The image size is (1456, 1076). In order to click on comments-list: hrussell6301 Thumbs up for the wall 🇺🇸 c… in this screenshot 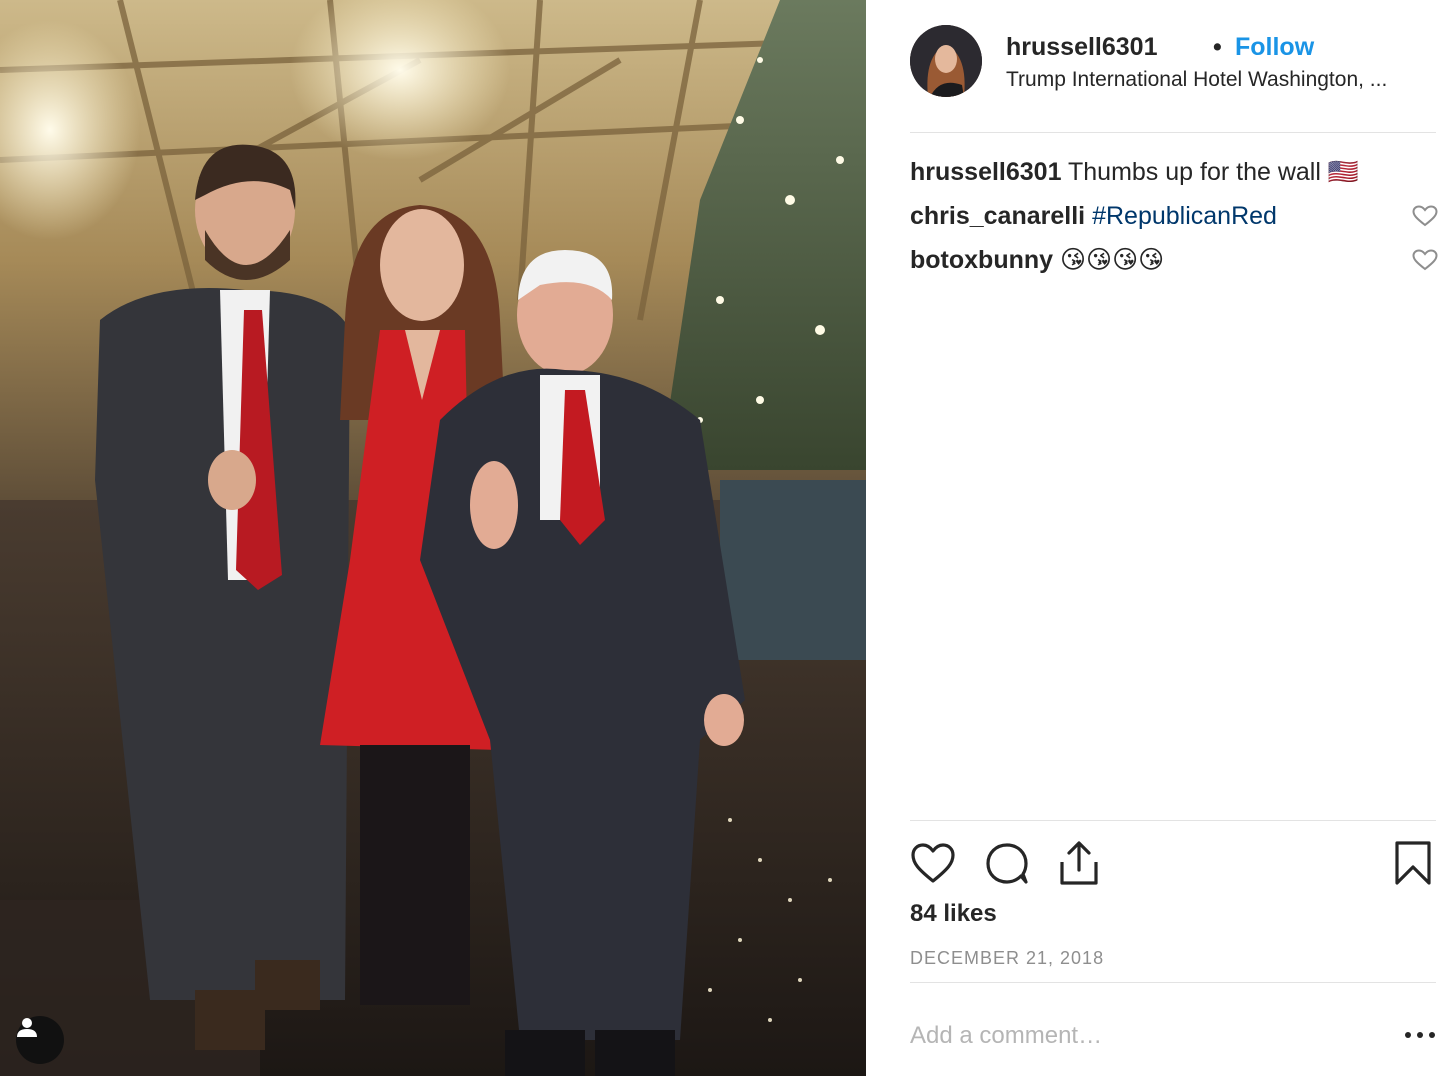, I will do `click(1174, 216)`.